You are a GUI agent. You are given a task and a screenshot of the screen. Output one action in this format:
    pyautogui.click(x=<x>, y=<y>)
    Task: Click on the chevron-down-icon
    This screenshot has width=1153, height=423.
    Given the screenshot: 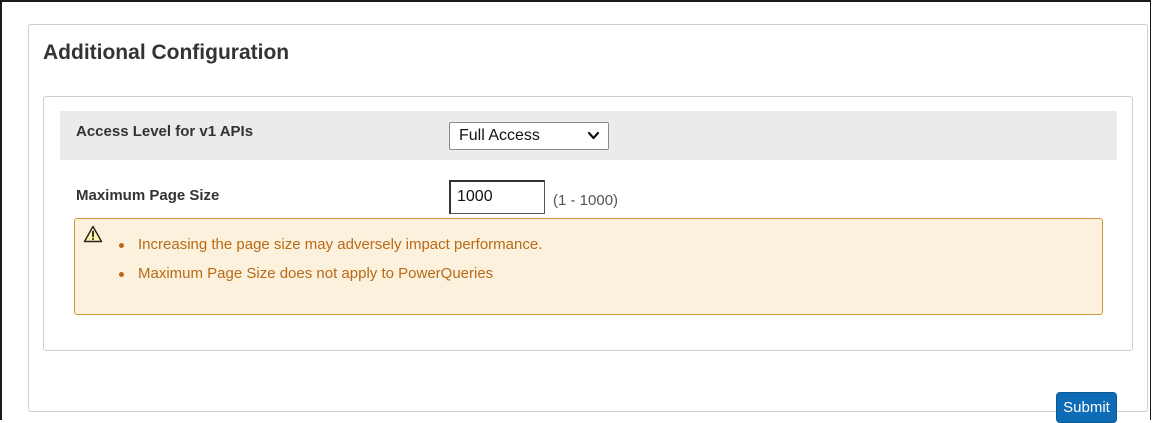 What is the action you would take?
    pyautogui.click(x=593, y=135)
    